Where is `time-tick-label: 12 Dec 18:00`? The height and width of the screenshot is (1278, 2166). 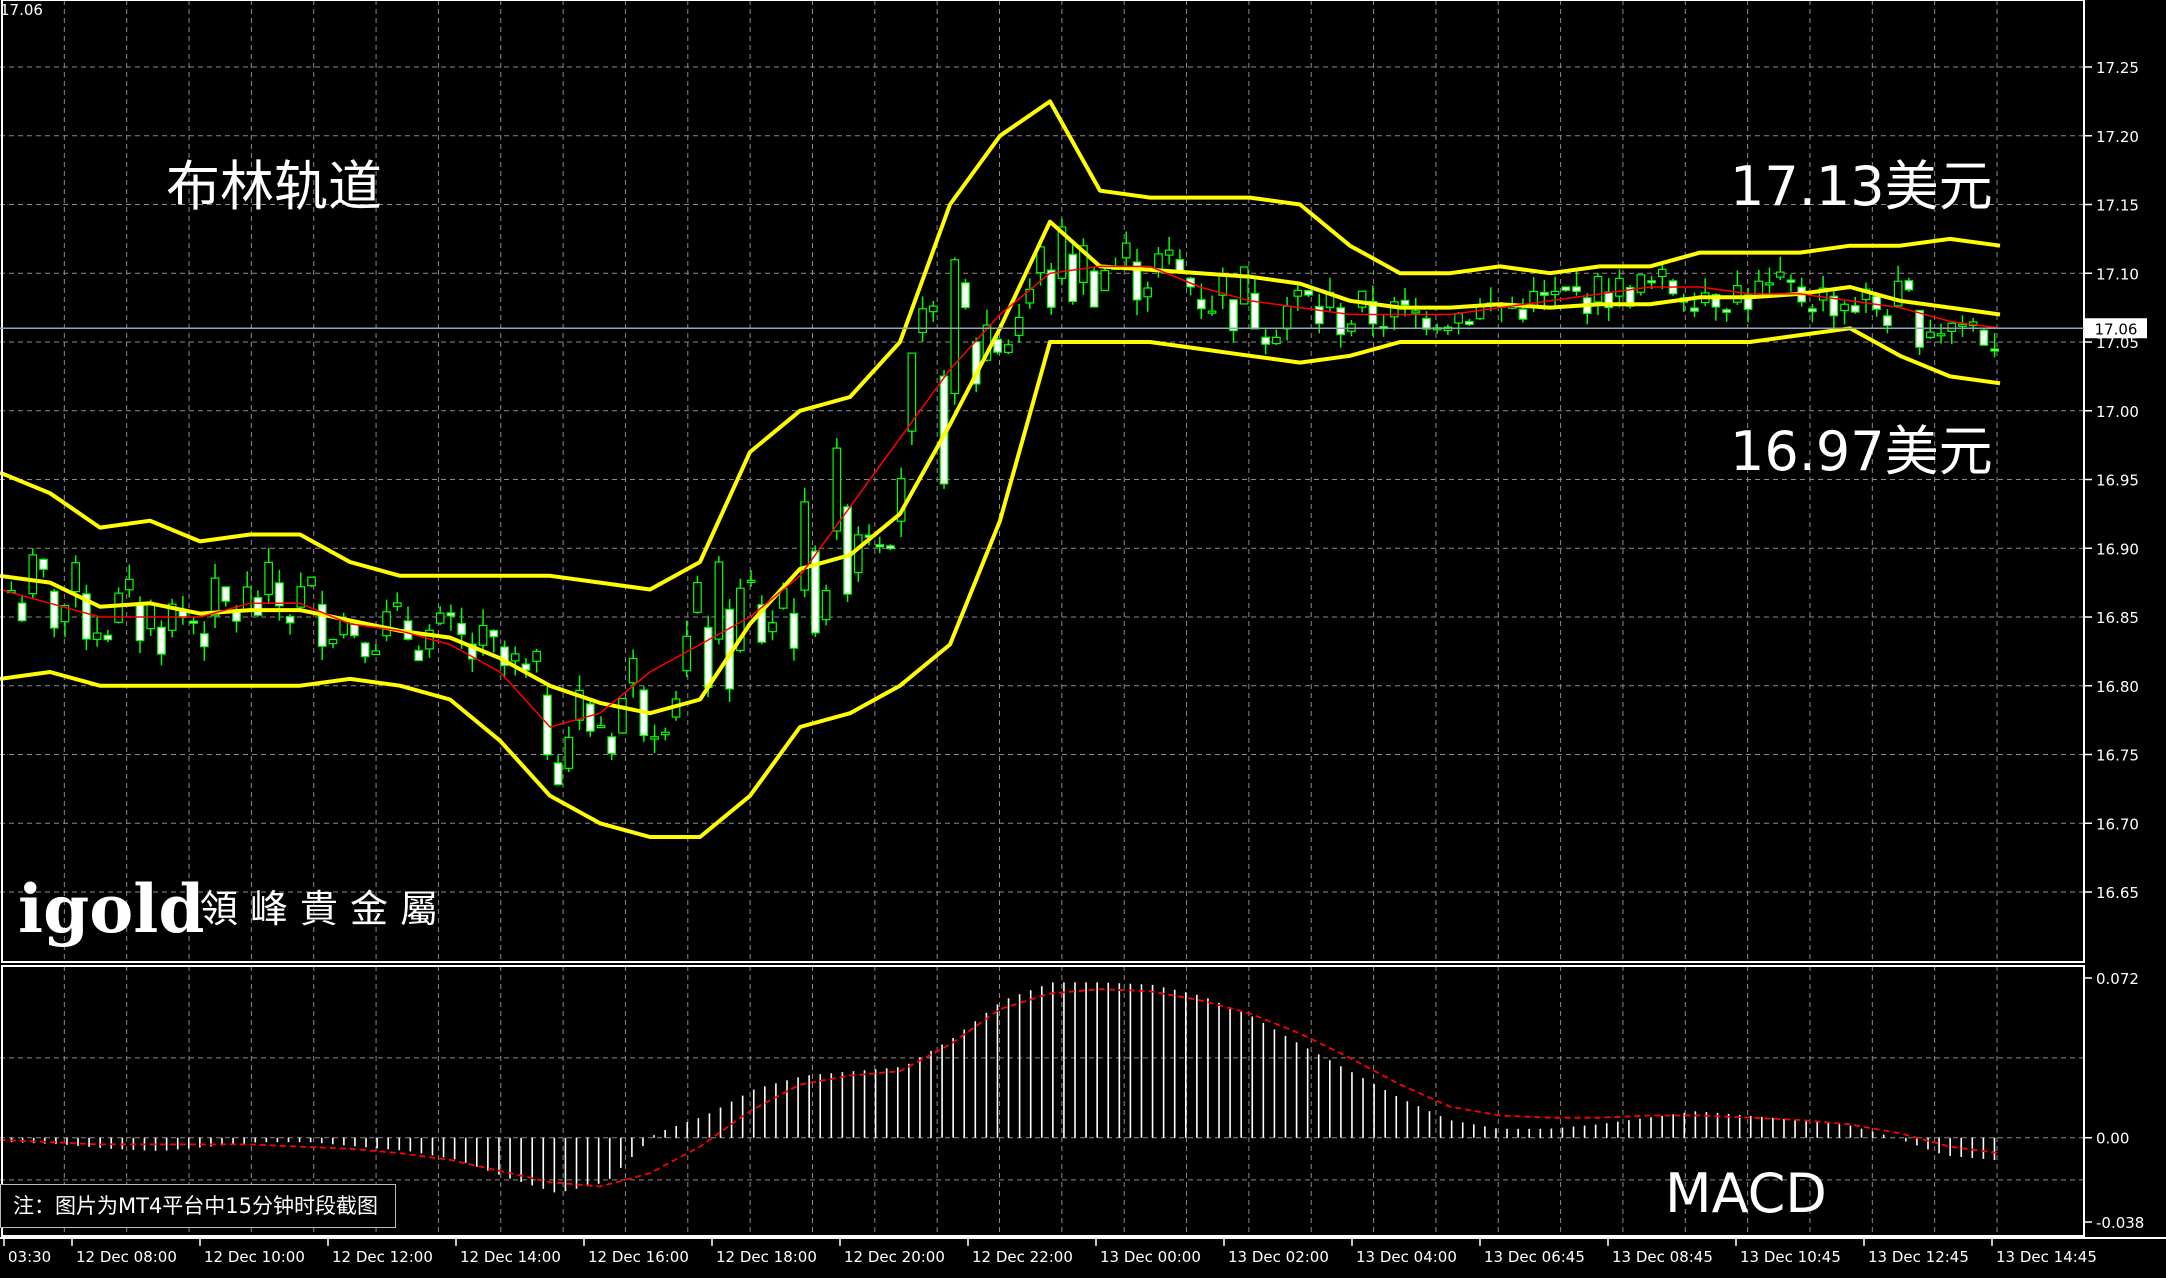
time-tick-label: 12 Dec 18:00 is located at coordinates (766, 1257).